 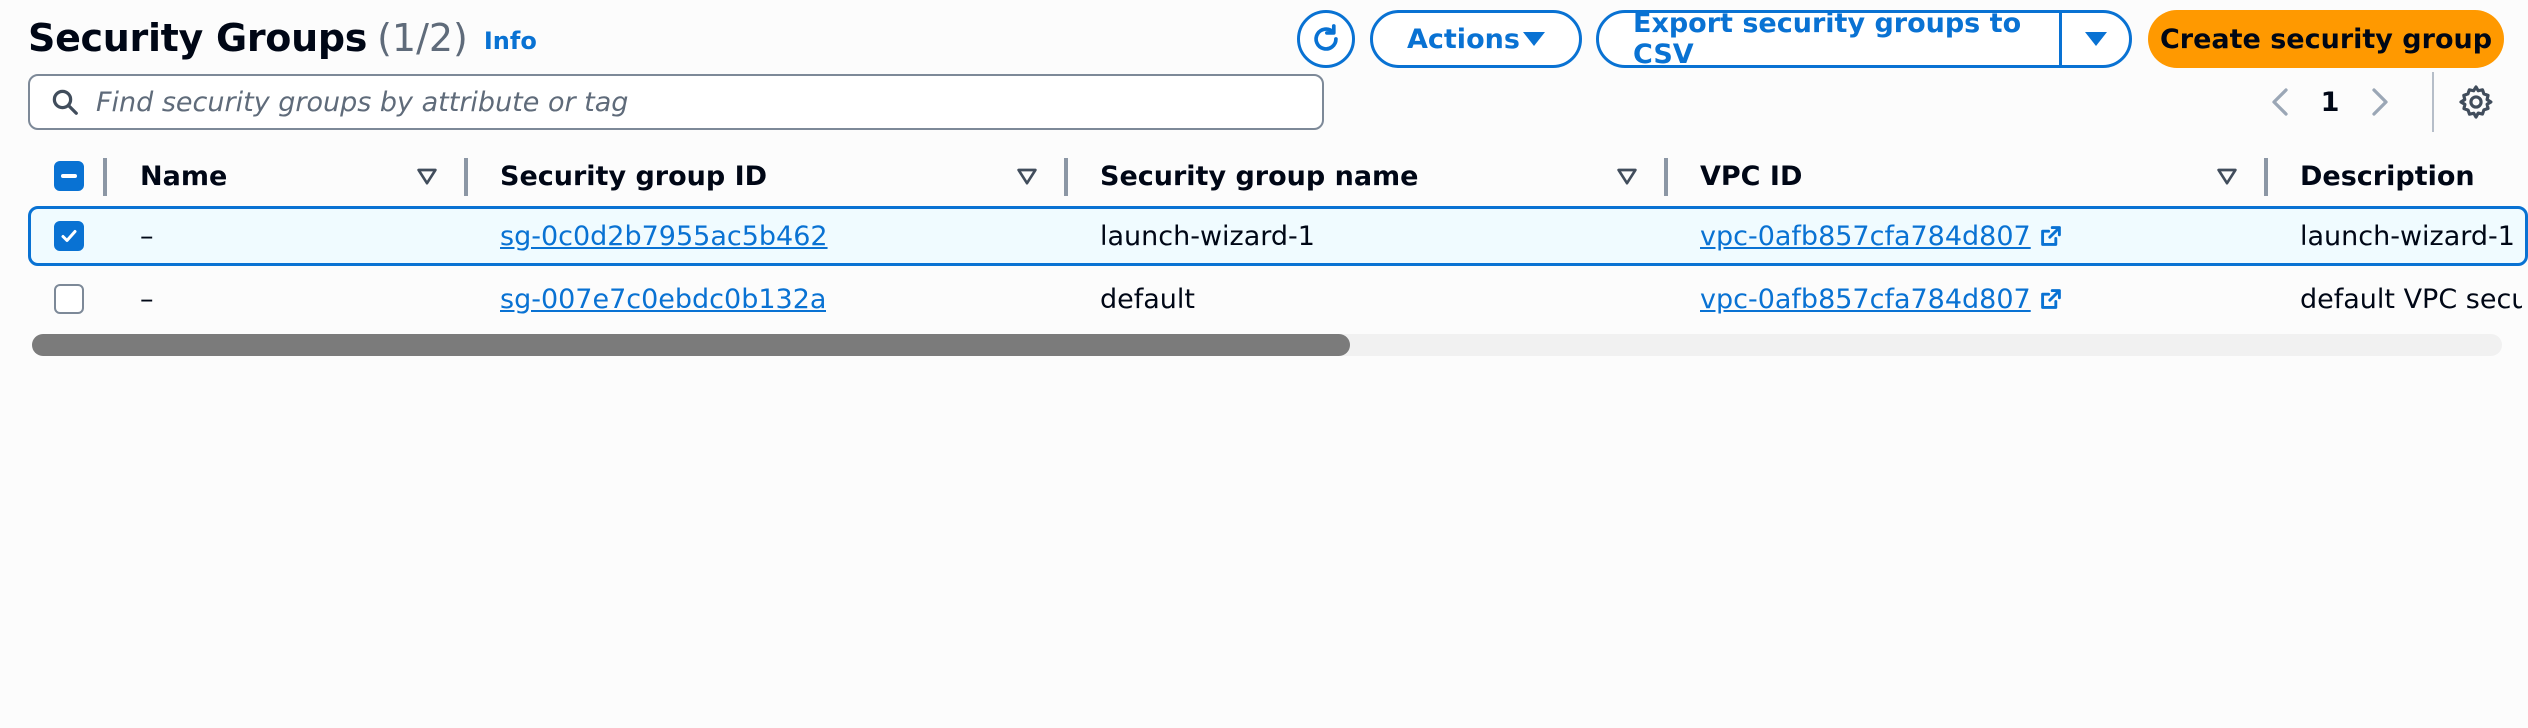 I want to click on refresh-icon, so click(x=1326, y=37).